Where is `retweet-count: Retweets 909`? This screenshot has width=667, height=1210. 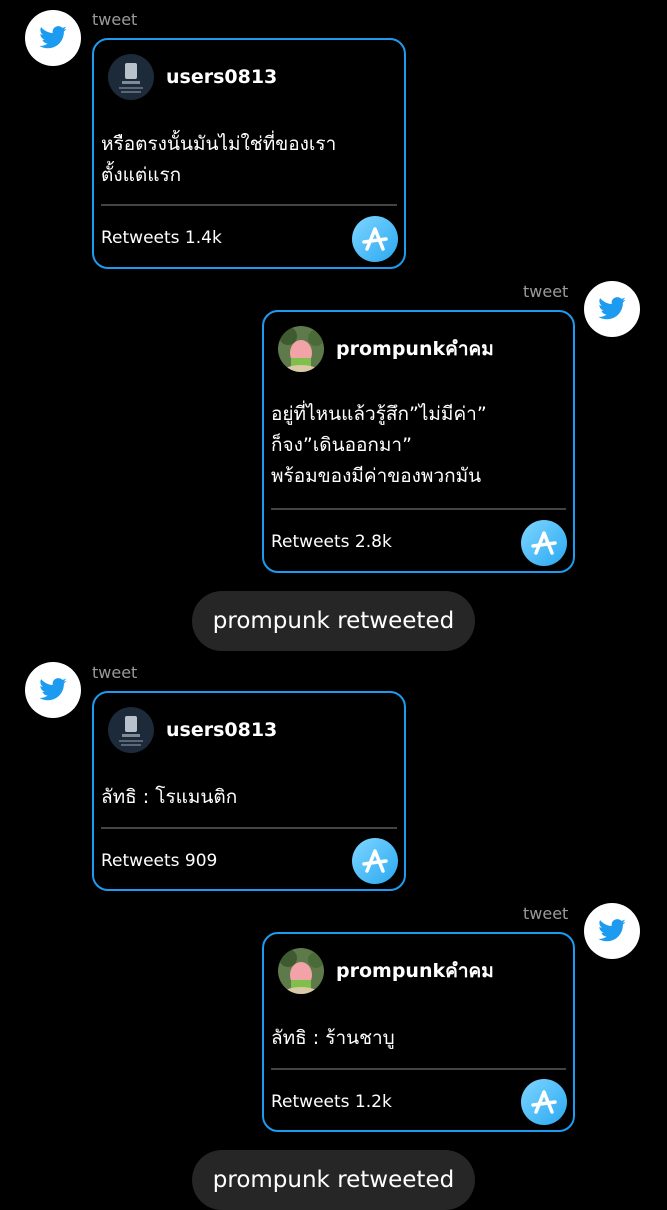
retweet-count: Retweets 909 is located at coordinates (159, 861).